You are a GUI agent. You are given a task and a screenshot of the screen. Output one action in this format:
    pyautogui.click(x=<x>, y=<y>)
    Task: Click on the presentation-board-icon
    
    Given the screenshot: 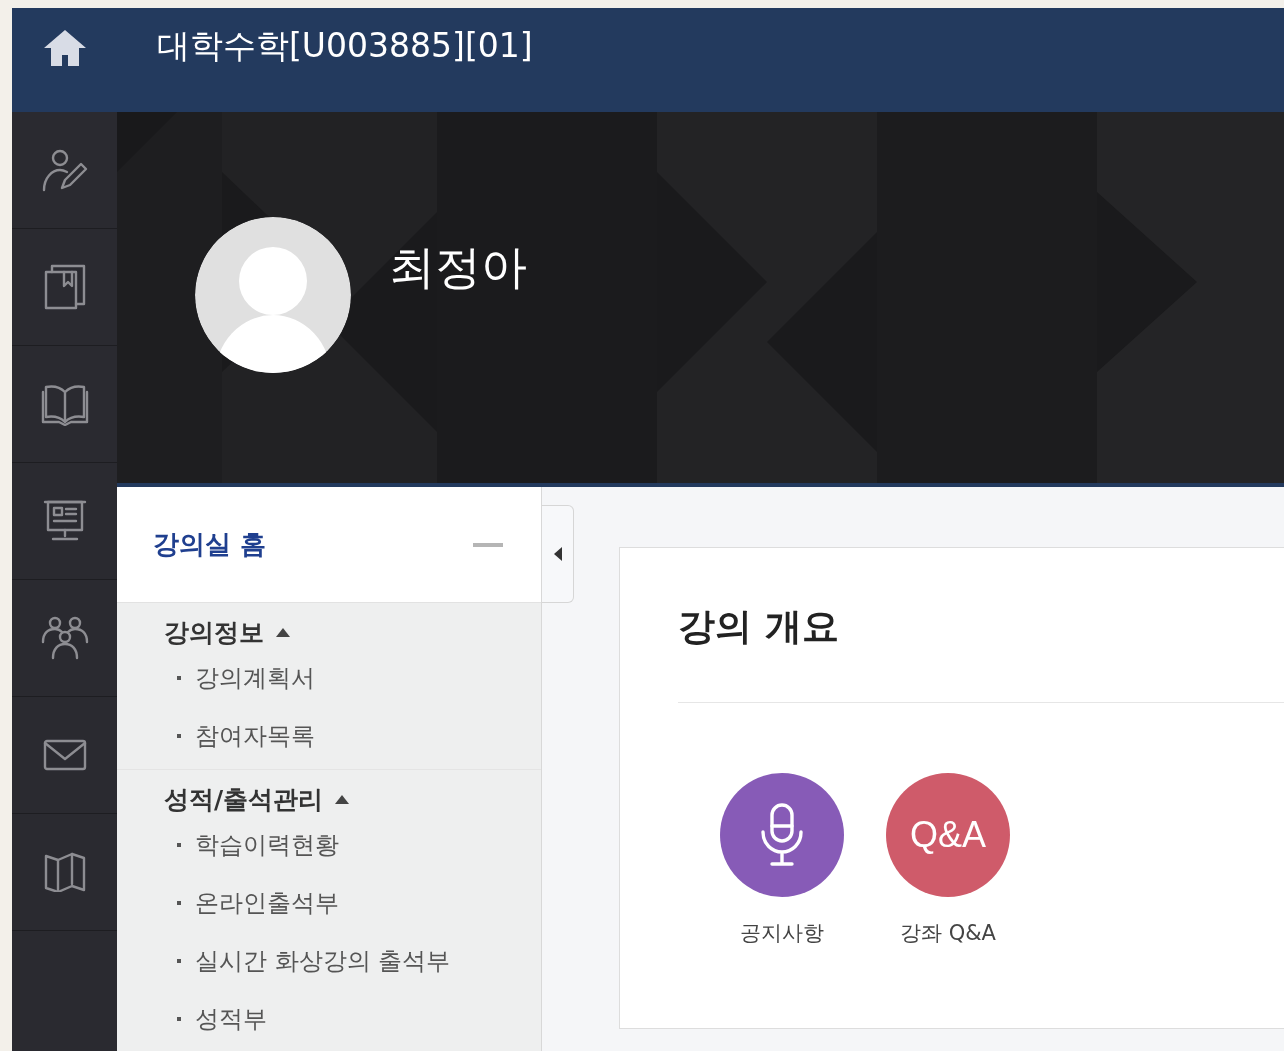 What is the action you would take?
    pyautogui.click(x=64, y=521)
    